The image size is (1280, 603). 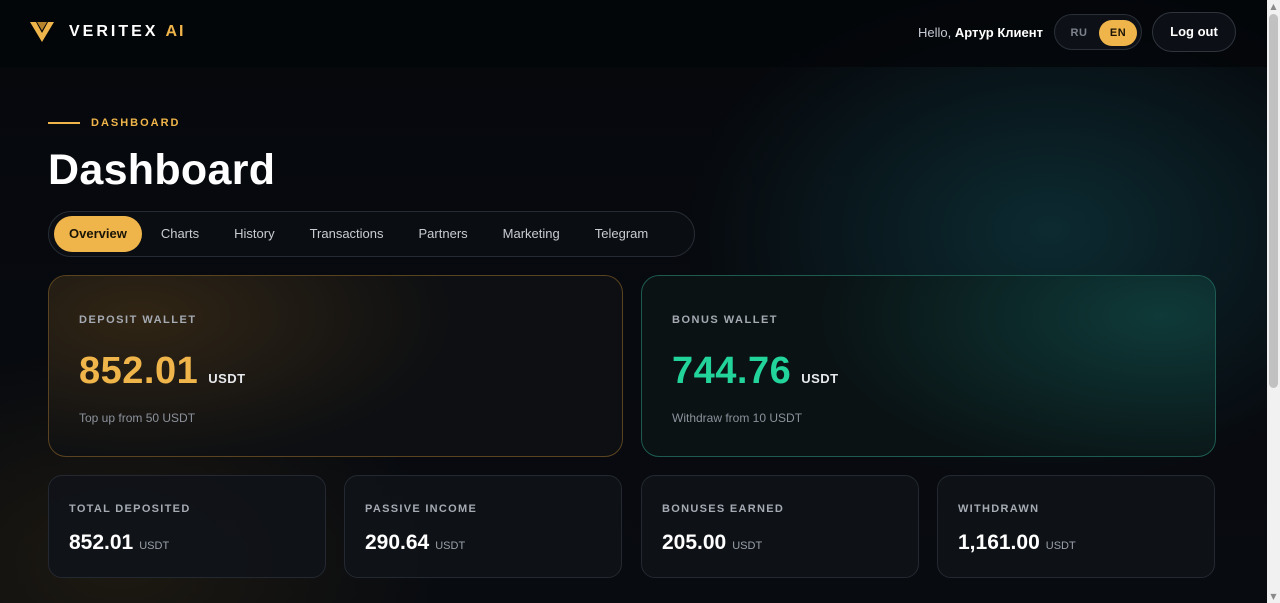 What do you see at coordinates (98, 234) in the screenshot?
I see `tab-overview: Overview` at bounding box center [98, 234].